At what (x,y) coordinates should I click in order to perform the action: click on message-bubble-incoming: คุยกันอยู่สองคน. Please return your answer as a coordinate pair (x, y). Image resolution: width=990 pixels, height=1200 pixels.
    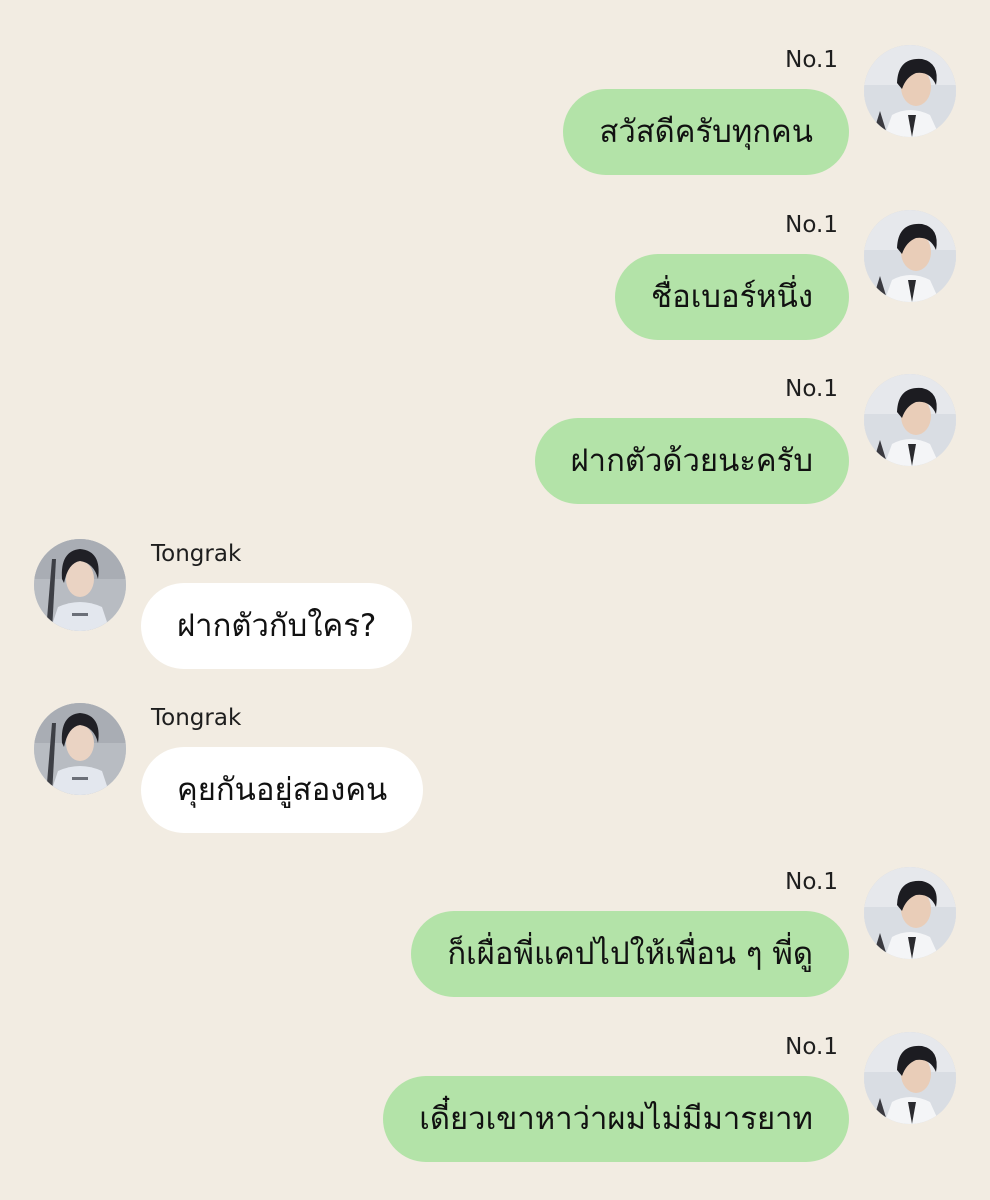
    Looking at the image, I should click on (282, 790).